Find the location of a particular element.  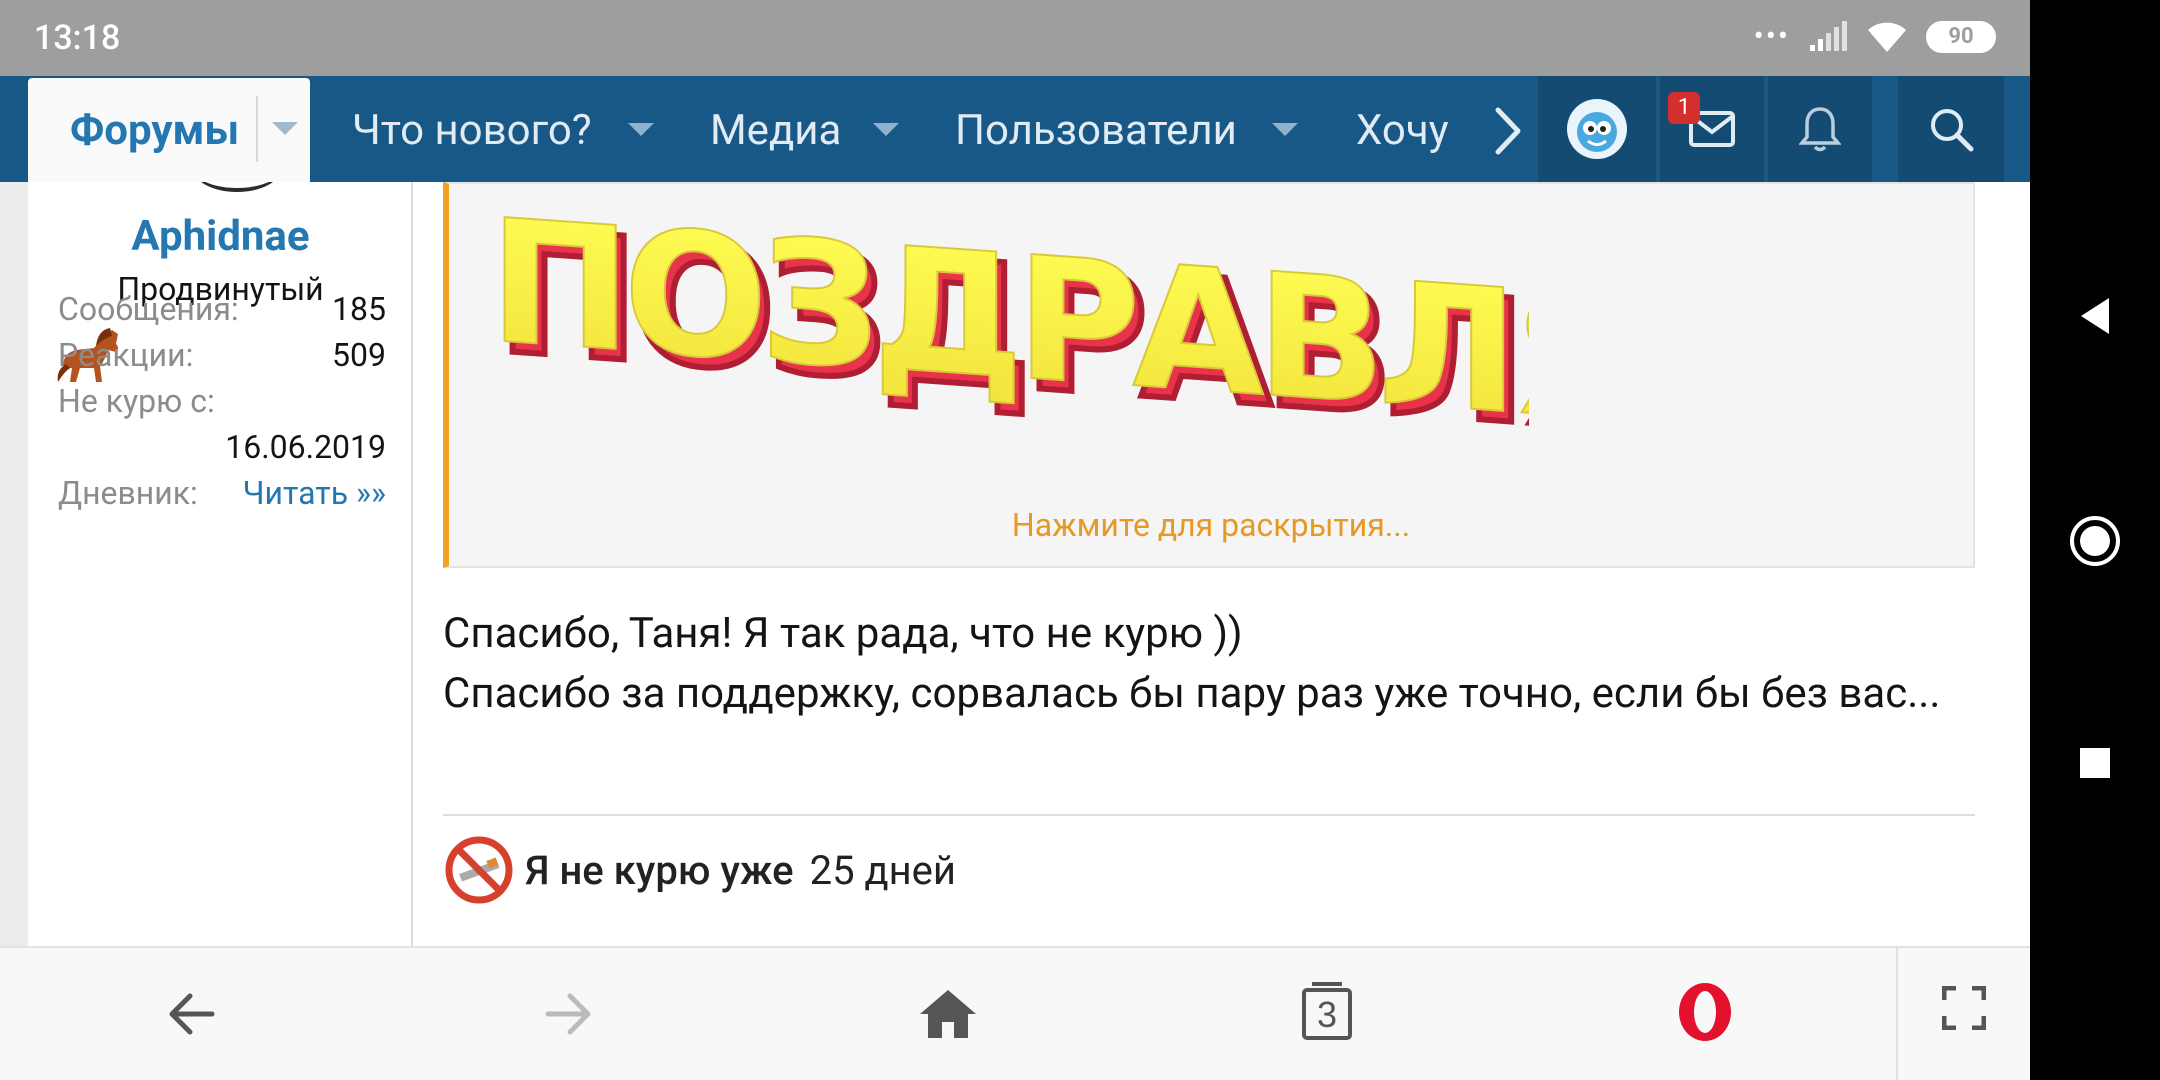

chevron-right-icon is located at coordinates (1508, 131).